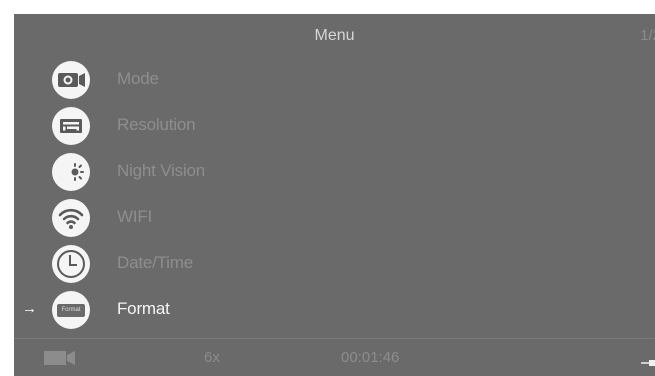 The height and width of the screenshot is (376, 655). I want to click on video-camera-icon, so click(61, 360).